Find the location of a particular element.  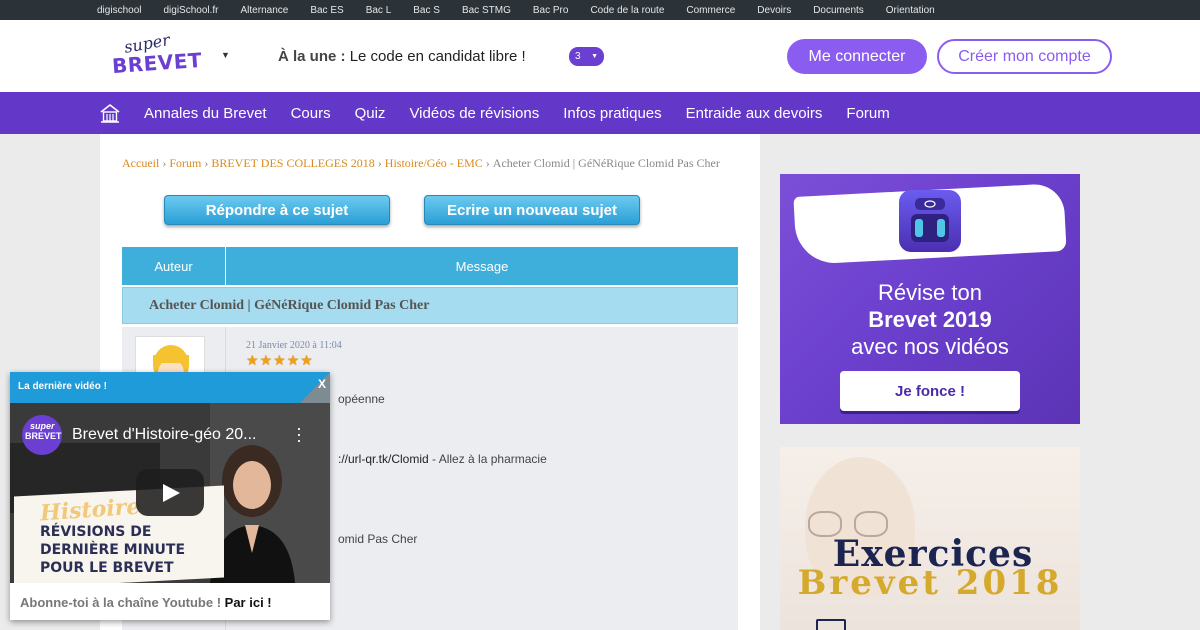

topbar-link-devoirs: Devoirs is located at coordinates (774, 10).